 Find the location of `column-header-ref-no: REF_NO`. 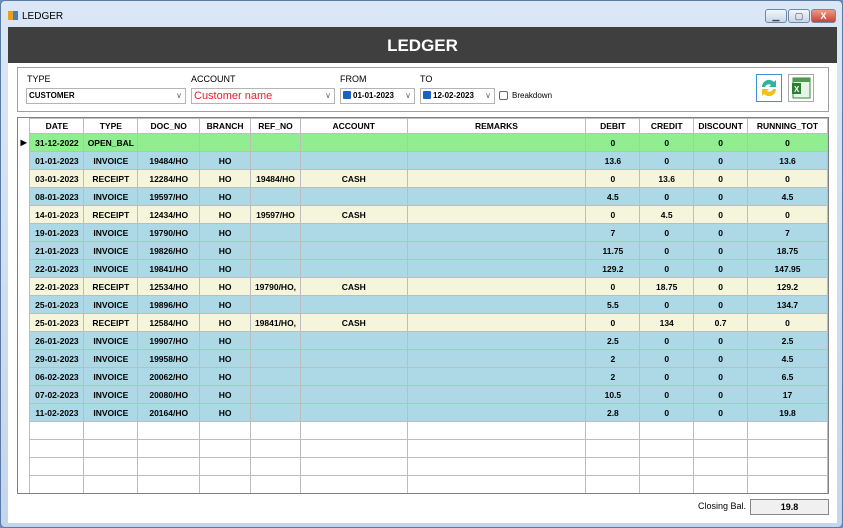

column-header-ref-no: REF_NO is located at coordinates (275, 126).